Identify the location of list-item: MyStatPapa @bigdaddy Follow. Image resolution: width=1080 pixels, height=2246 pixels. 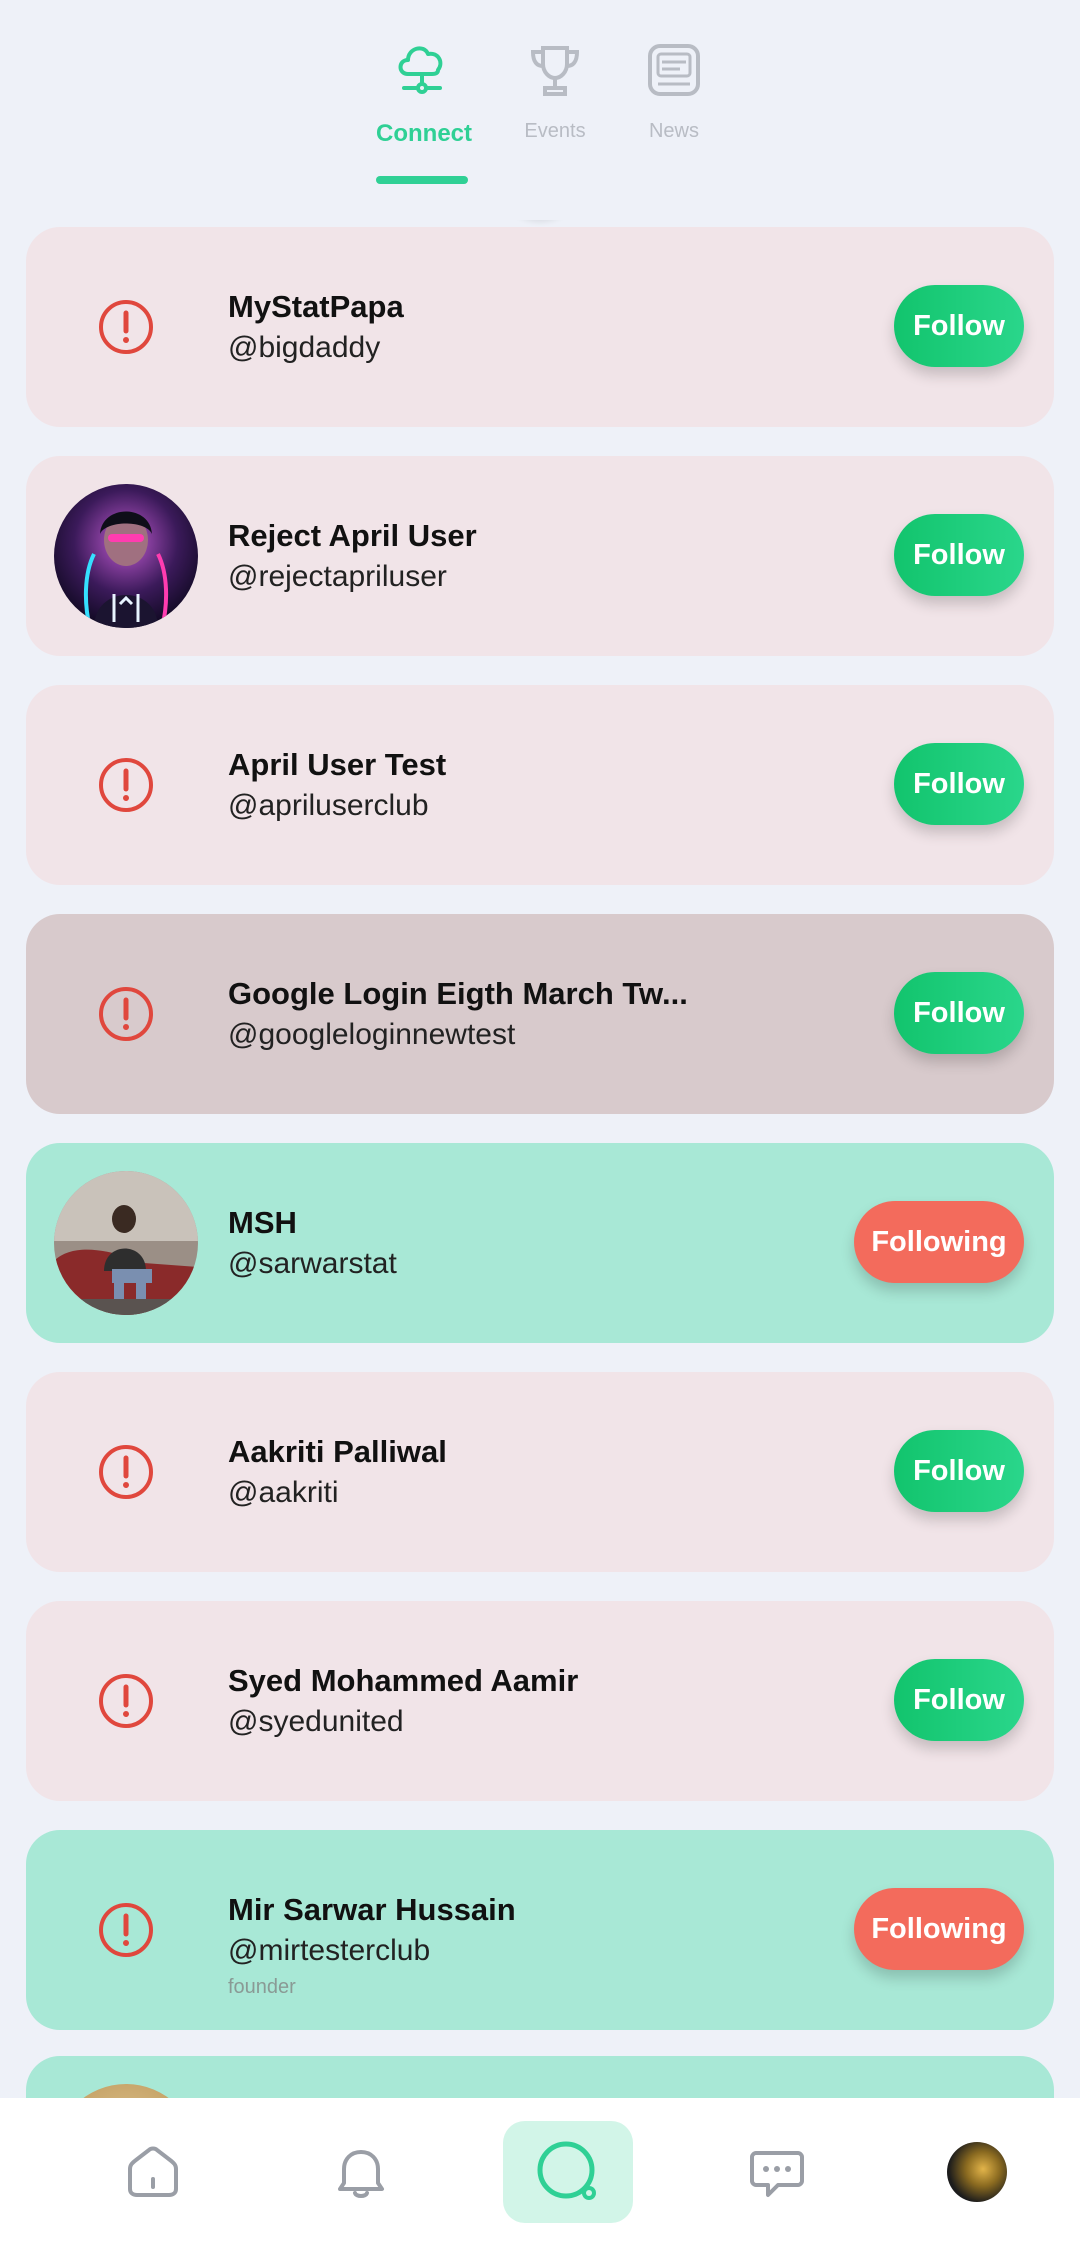
(540, 327).